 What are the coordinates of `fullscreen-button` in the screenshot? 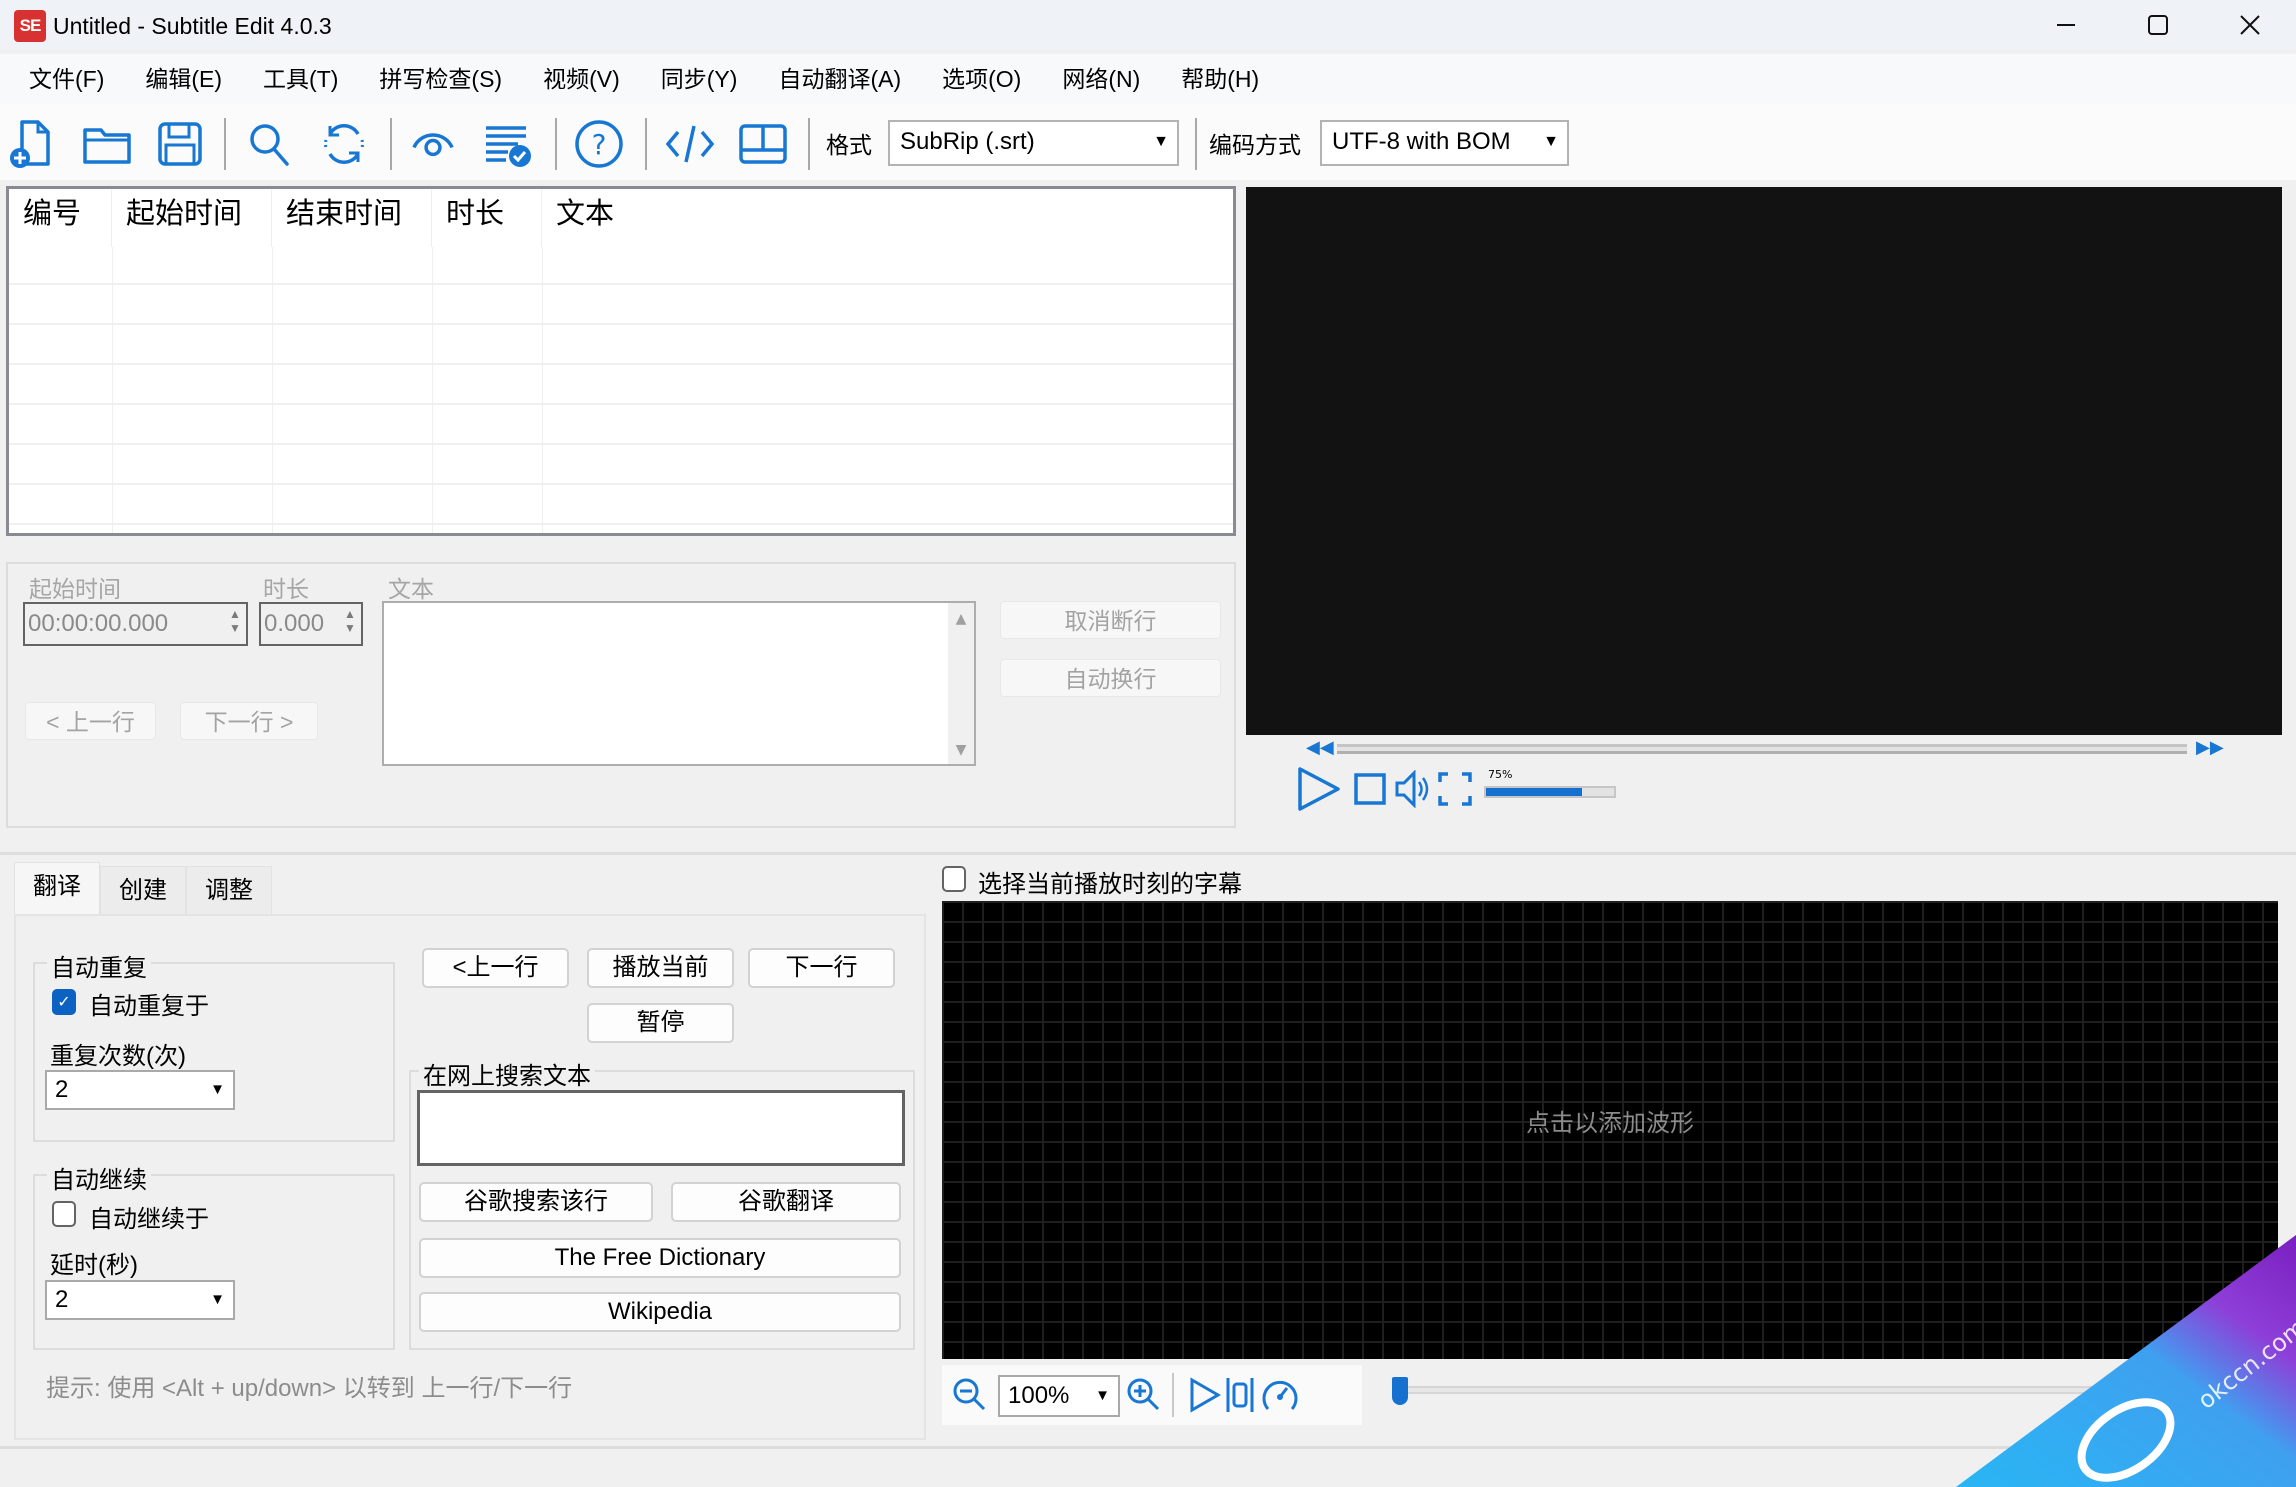 It's located at (1455, 789).